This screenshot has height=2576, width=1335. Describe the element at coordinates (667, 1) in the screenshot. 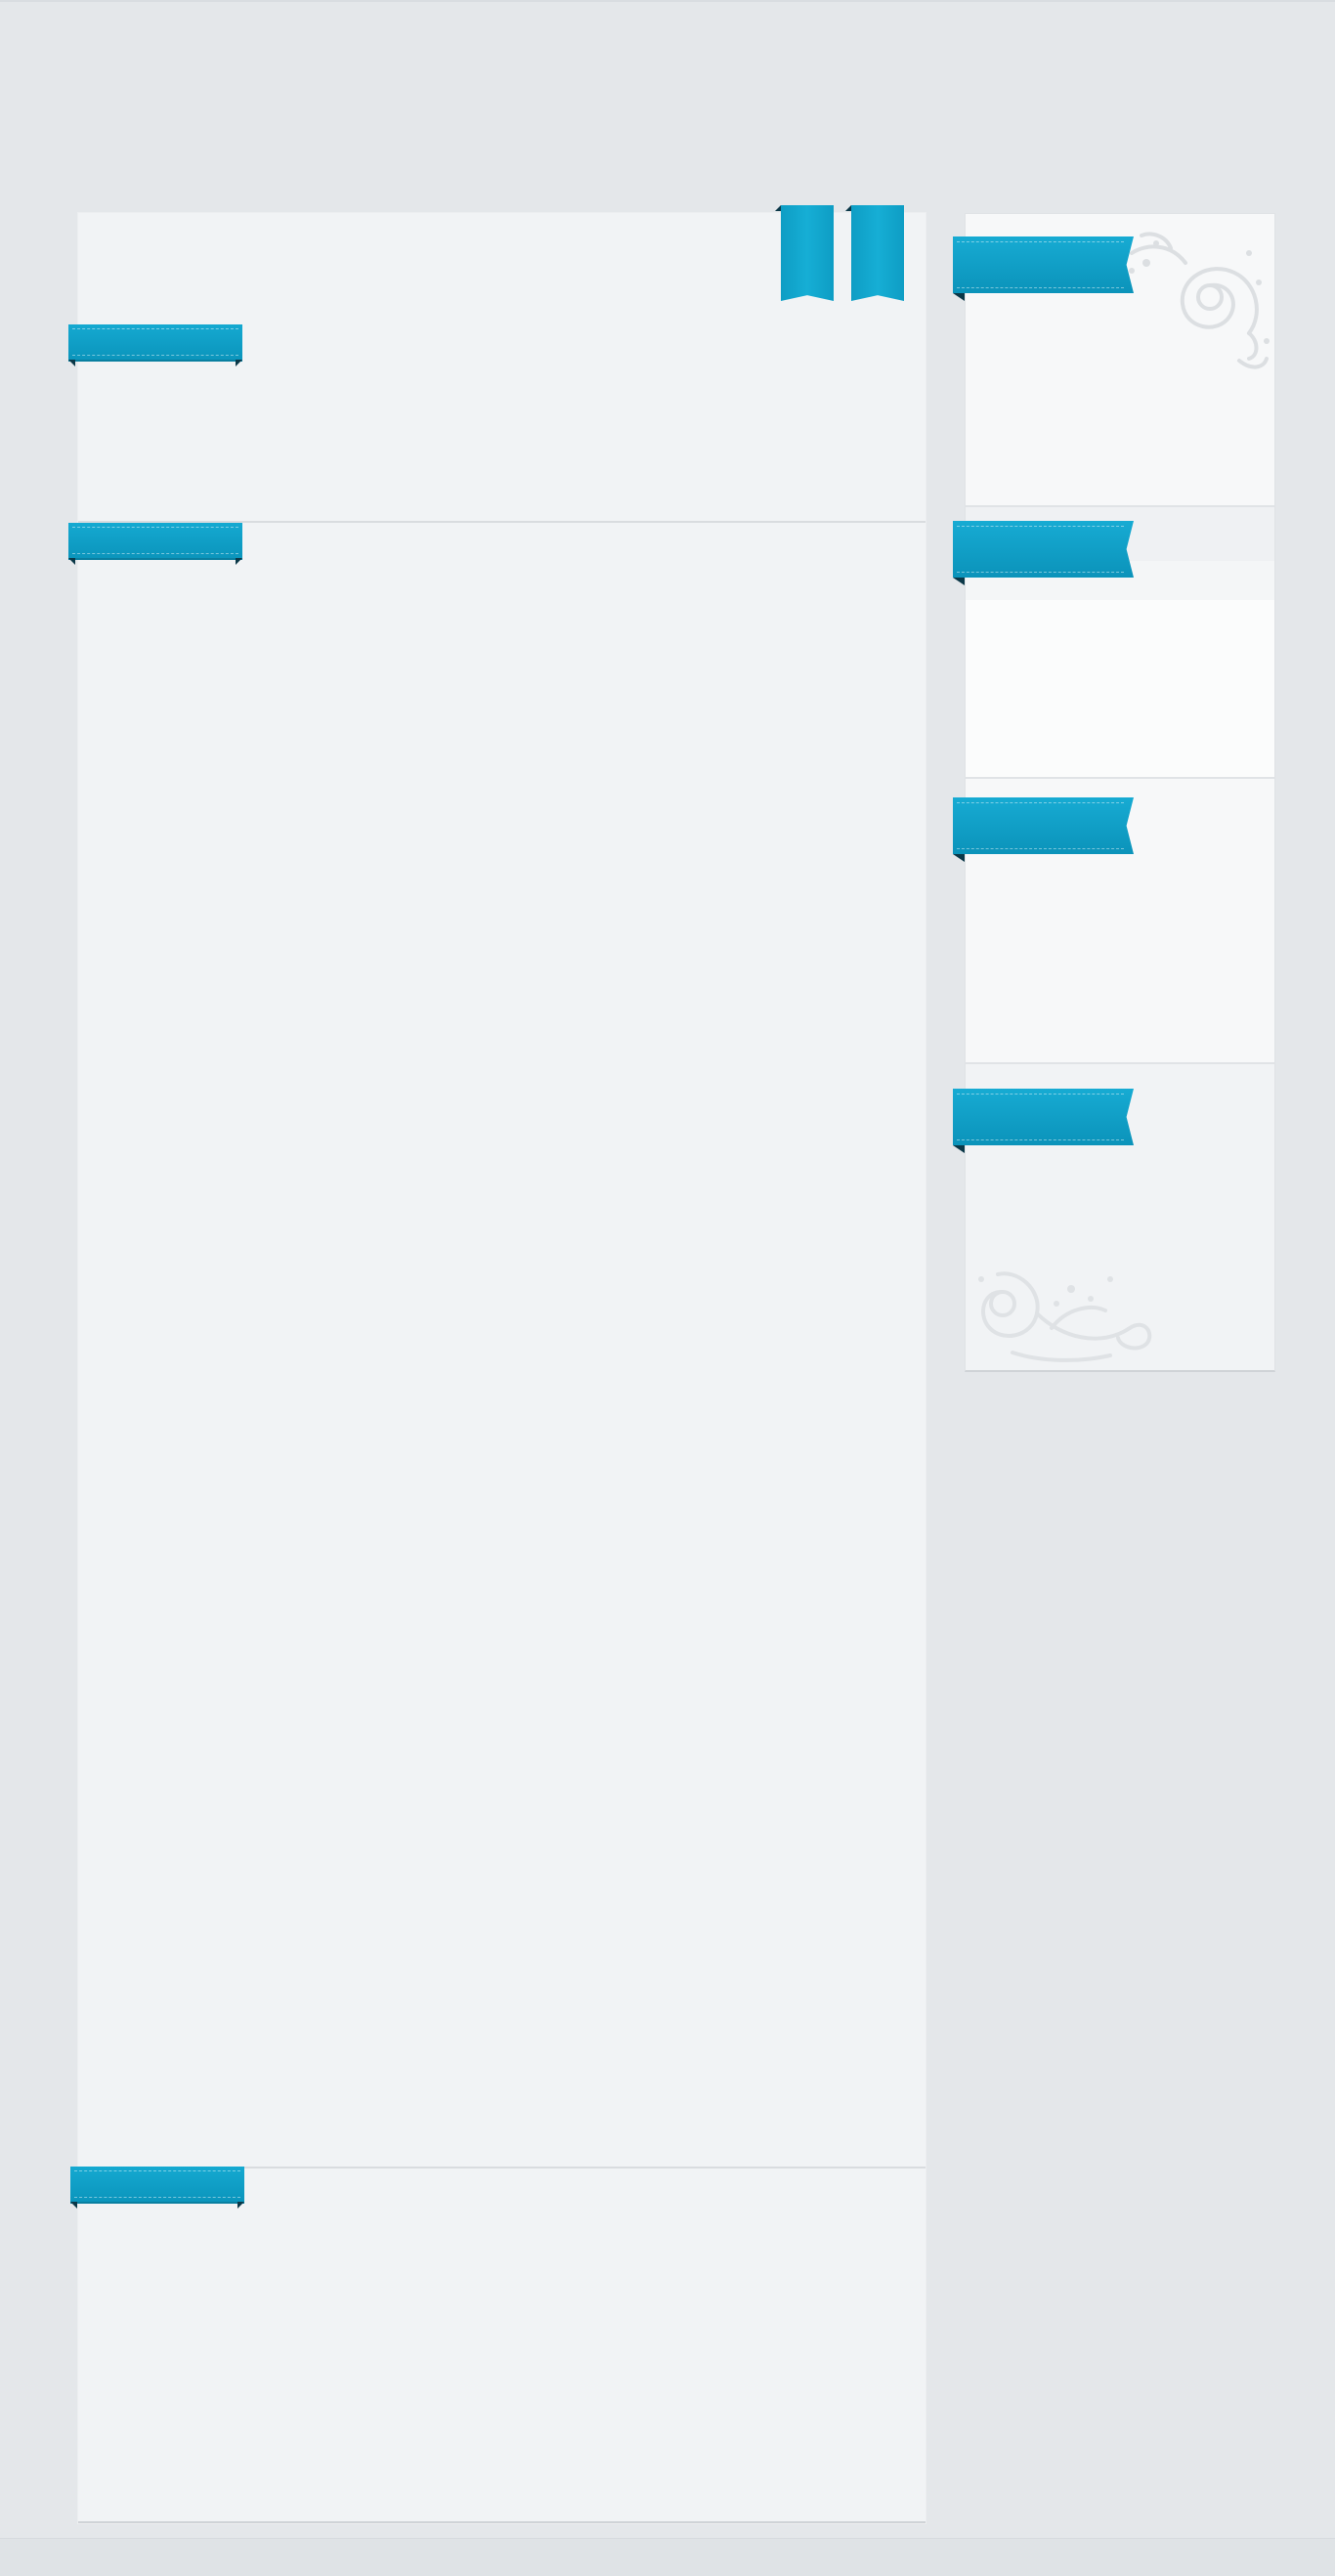

I see `page-top-border` at that location.